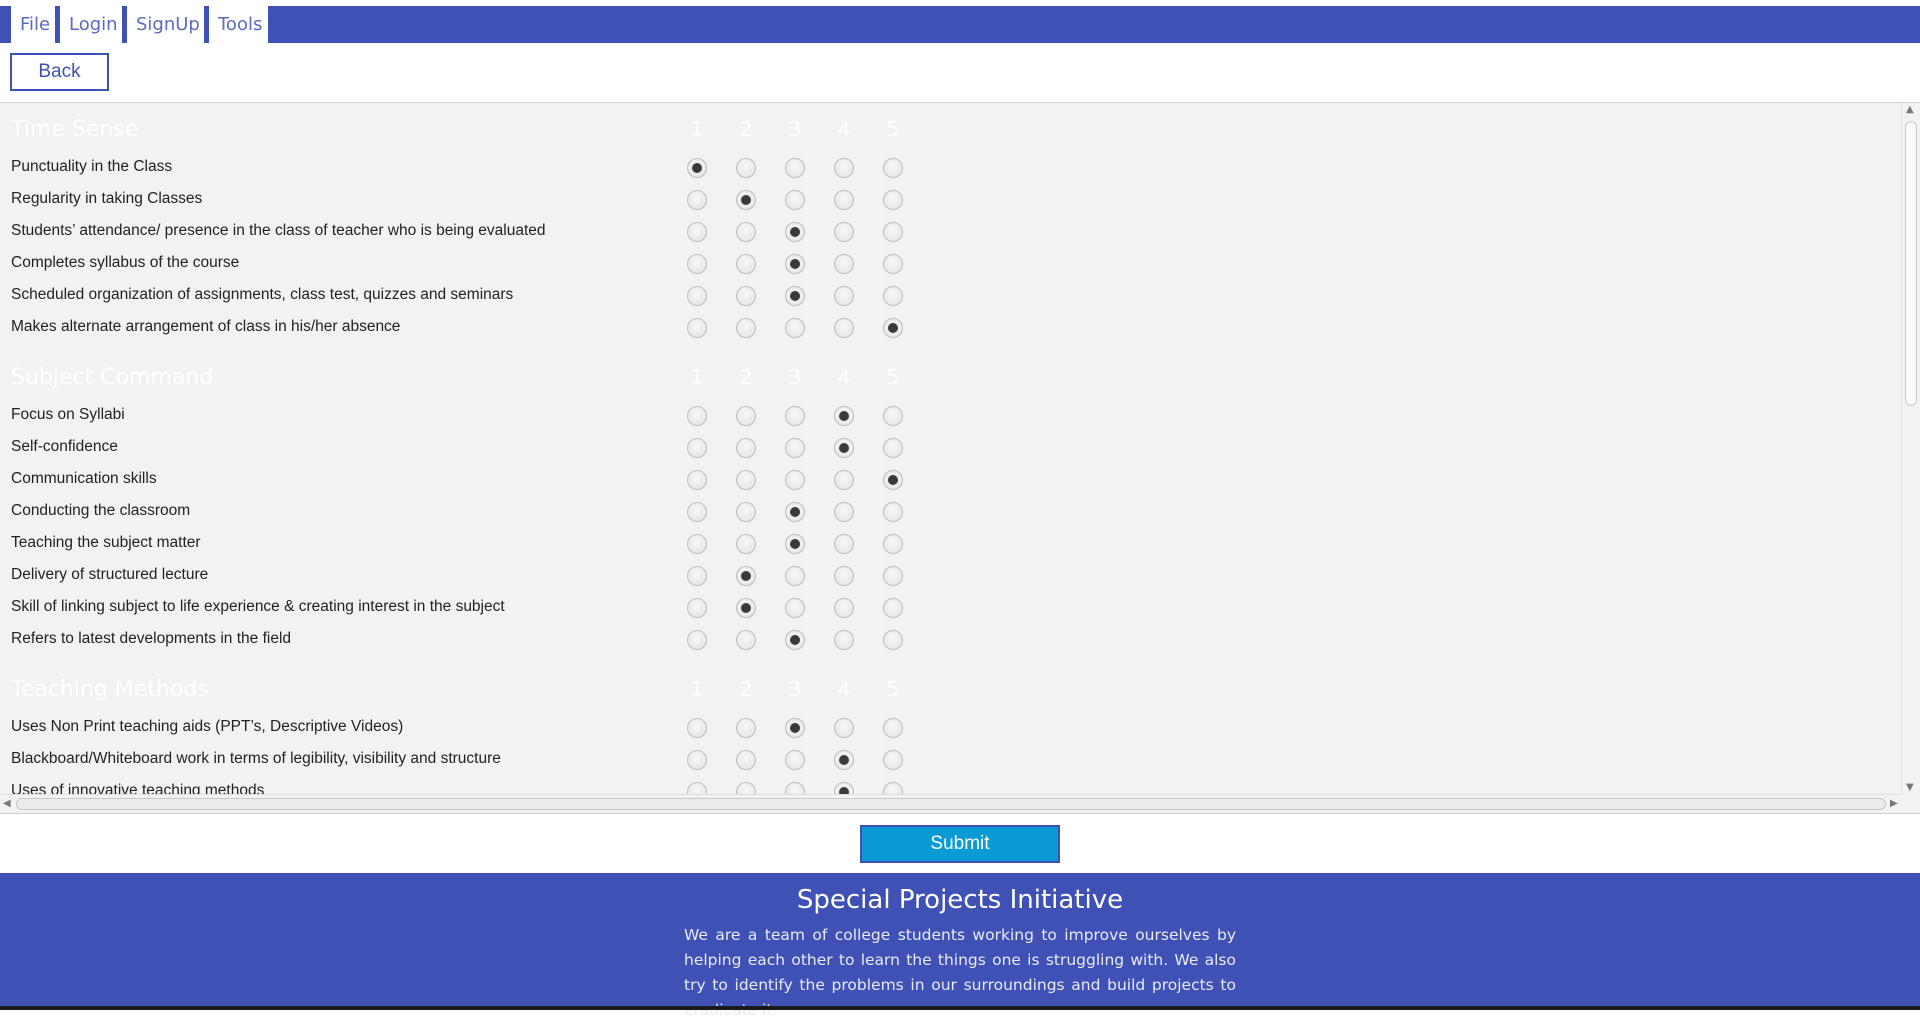  Describe the element at coordinates (236, 24) in the screenshot. I see `menu-tools: Tools` at that location.